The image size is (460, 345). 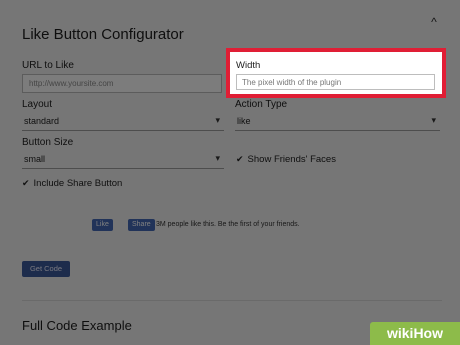 What do you see at coordinates (261, 104) in the screenshot?
I see `action-type-label: Action Type` at bounding box center [261, 104].